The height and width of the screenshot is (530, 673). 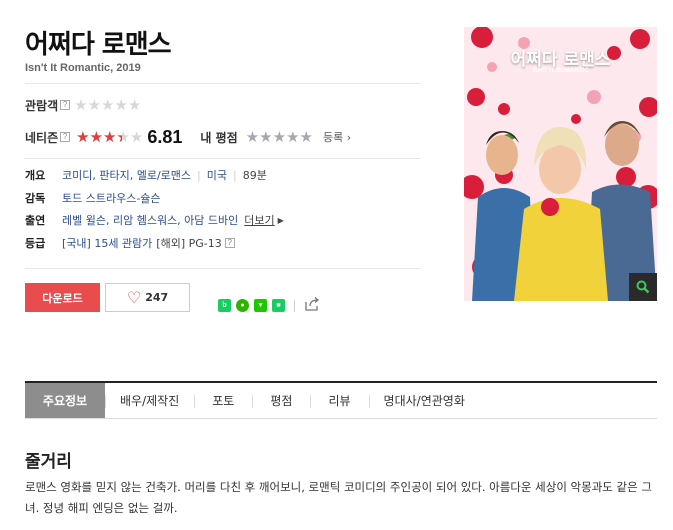 I want to click on director-row: 감독 토드 스트라우스-슐슨, so click(x=93, y=198).